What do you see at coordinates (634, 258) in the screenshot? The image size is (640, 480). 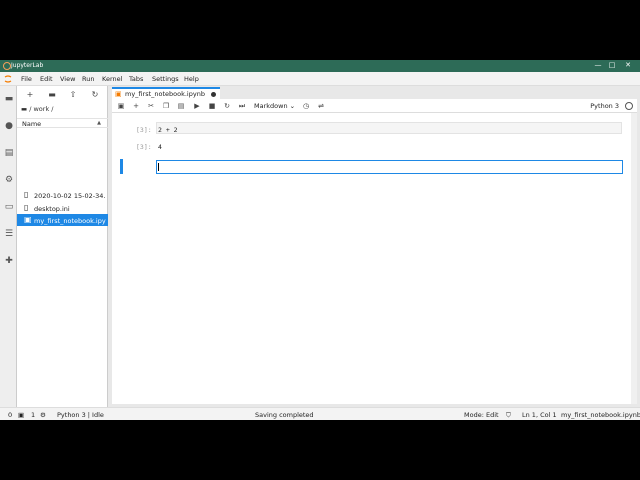 I see `notebook-scrollbar` at bounding box center [634, 258].